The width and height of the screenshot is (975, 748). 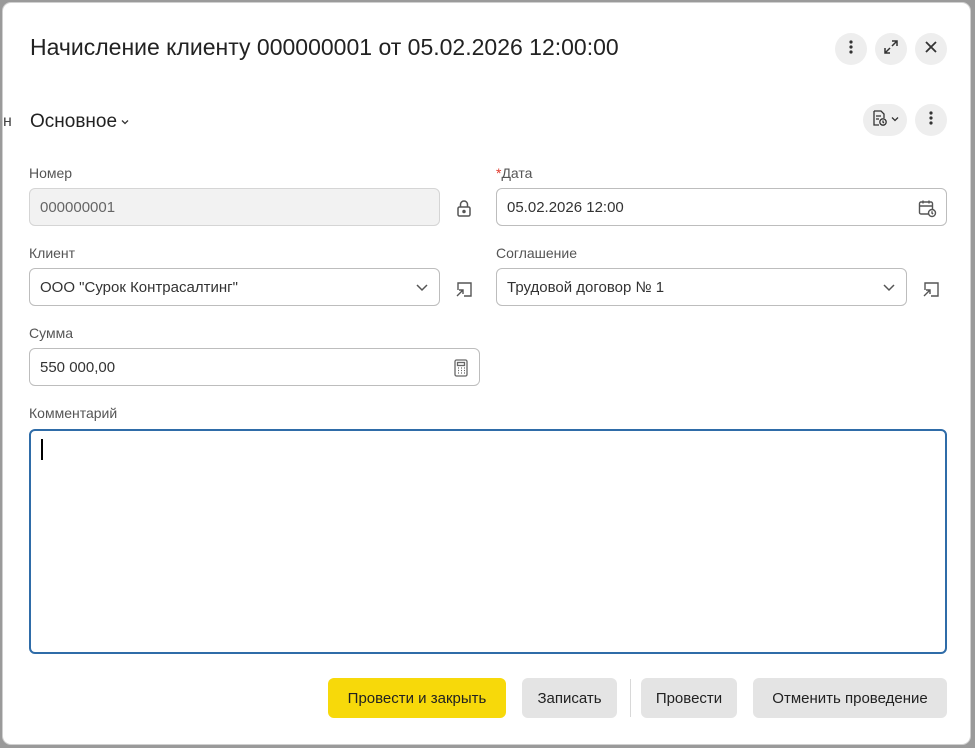 I want to click on client-value: ООО "Сурок Контрасалтинг", so click(x=139, y=287).